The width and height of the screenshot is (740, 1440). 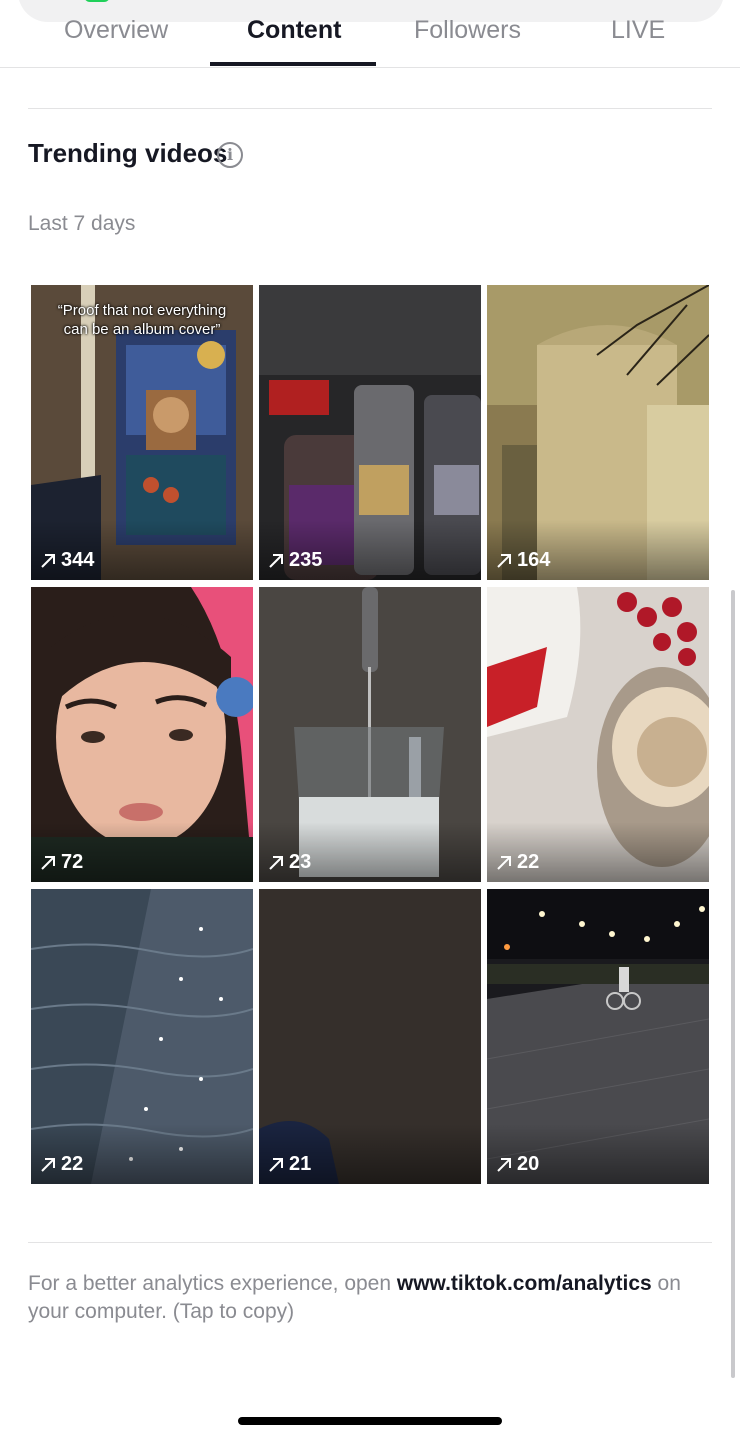 I want to click on scrollbar, so click(x=733, y=984).